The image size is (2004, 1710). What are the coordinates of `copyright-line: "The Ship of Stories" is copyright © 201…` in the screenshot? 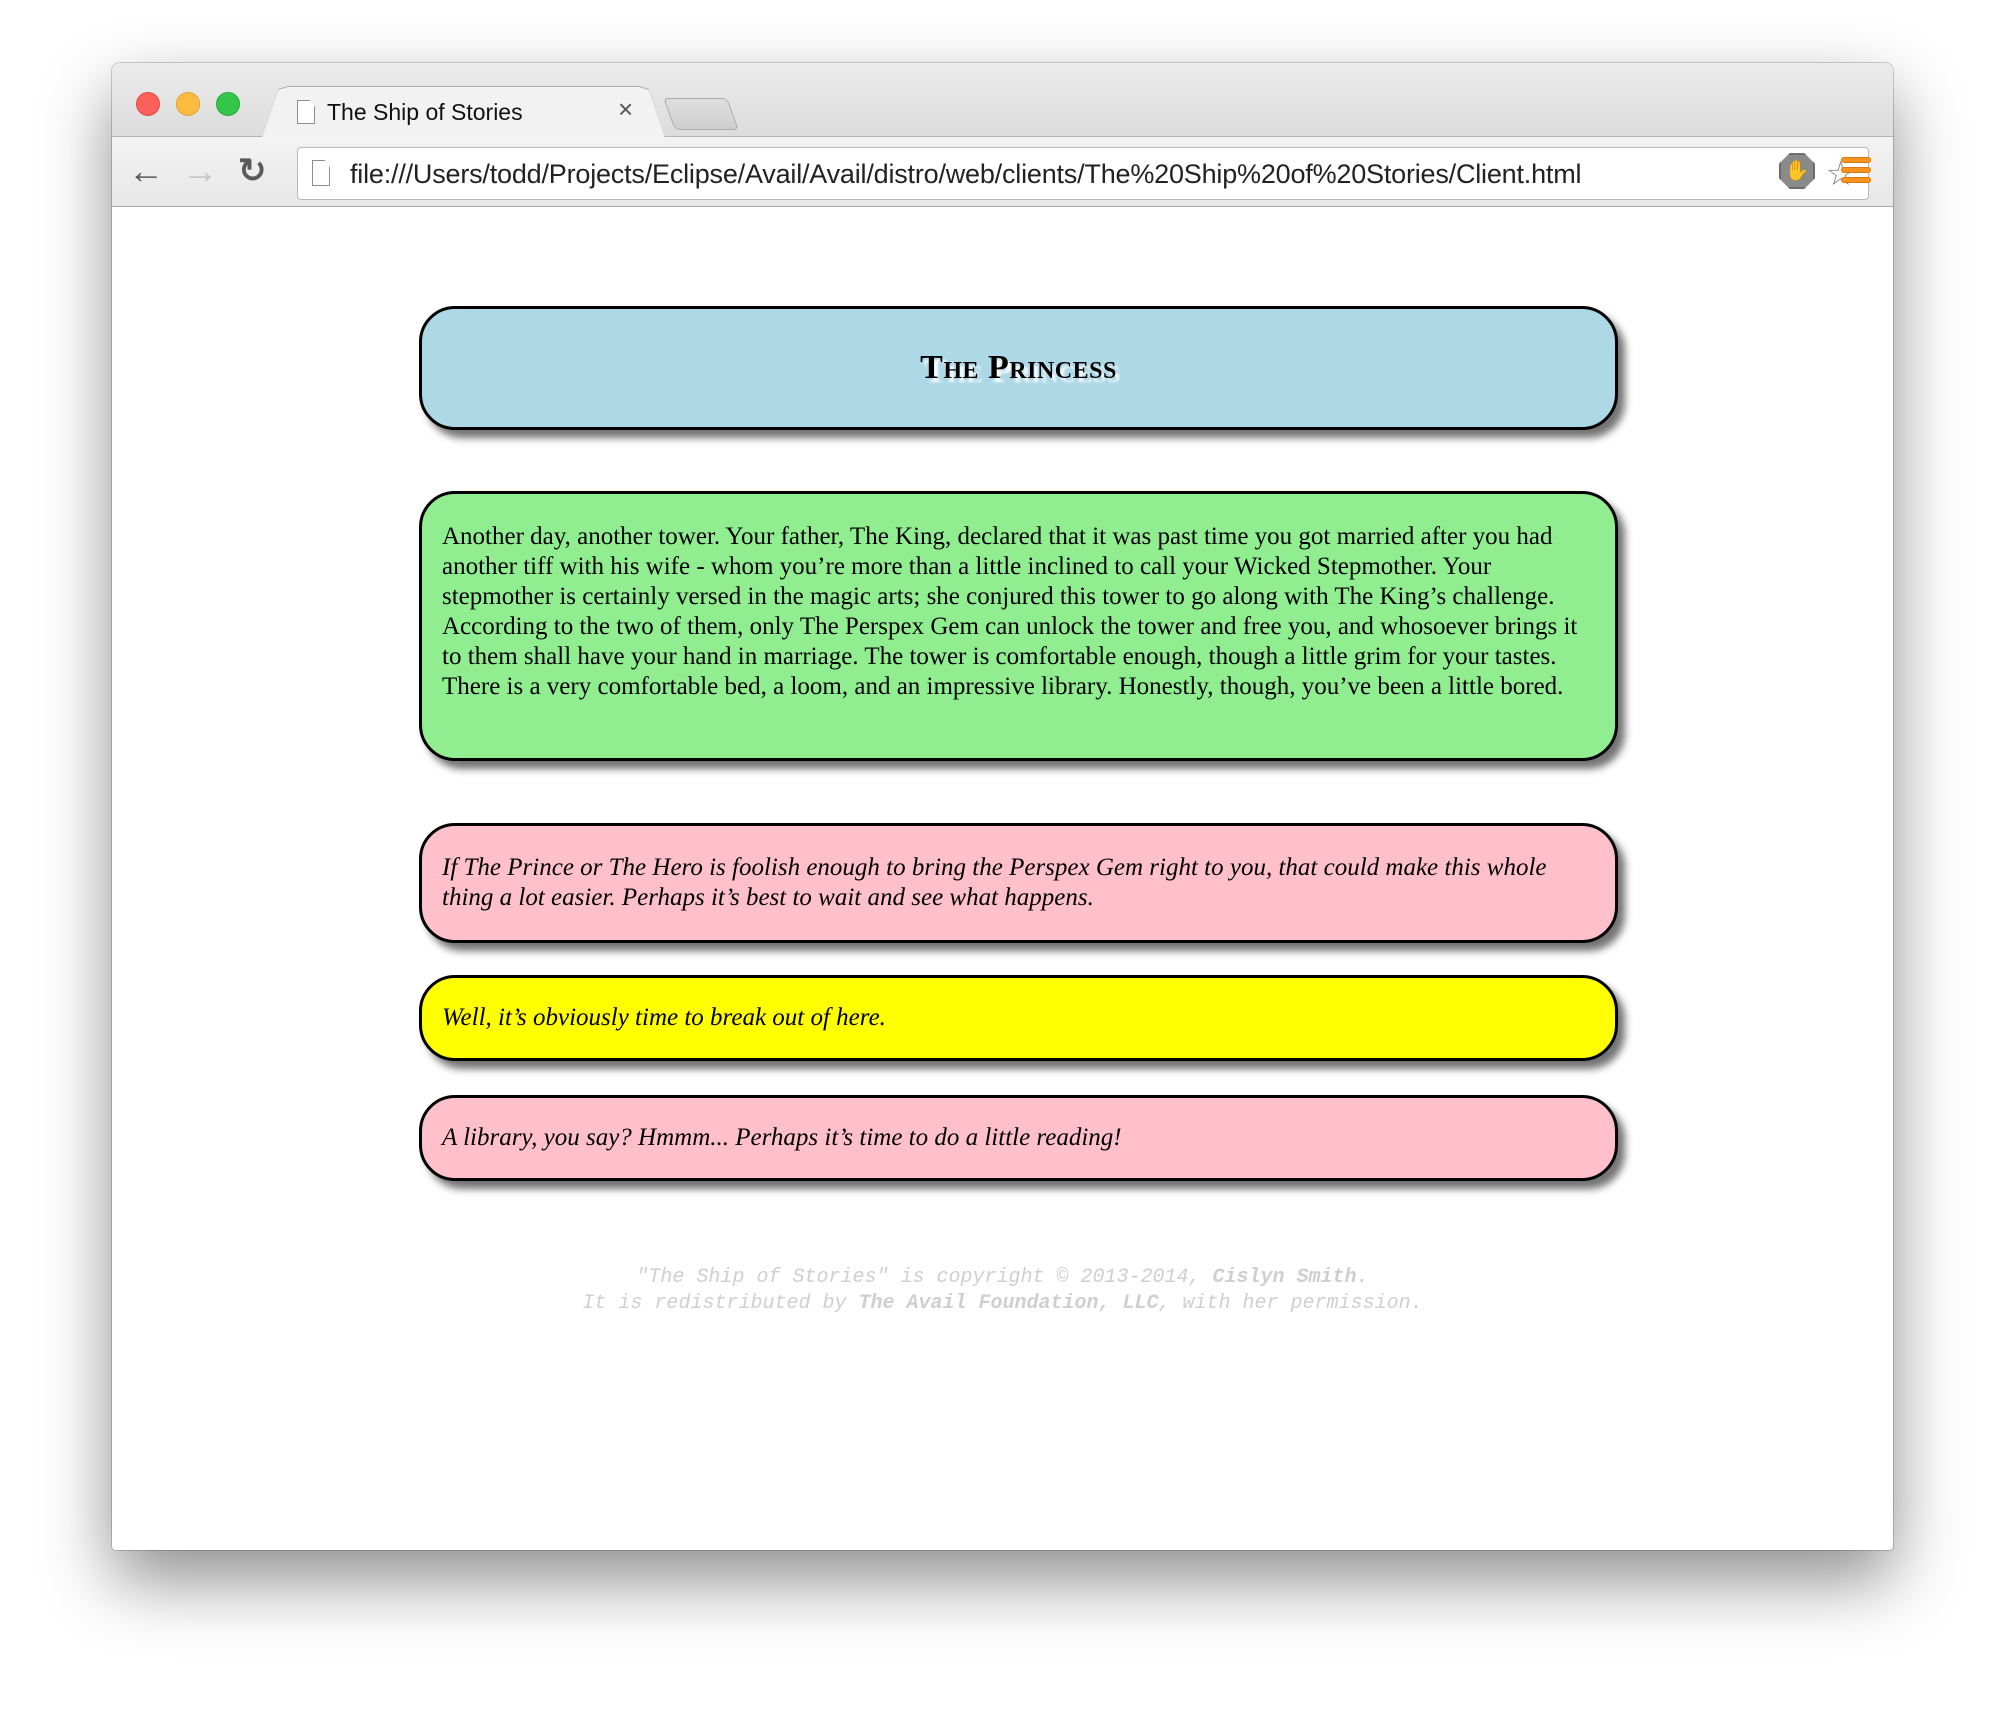 It's located at (1002, 1278).